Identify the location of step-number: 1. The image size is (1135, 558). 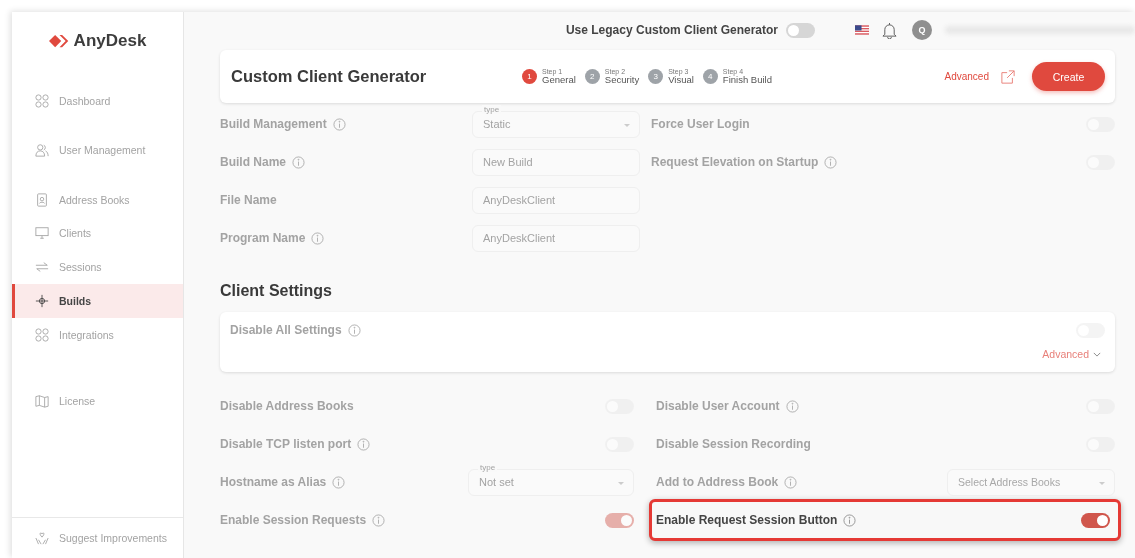
(529, 76).